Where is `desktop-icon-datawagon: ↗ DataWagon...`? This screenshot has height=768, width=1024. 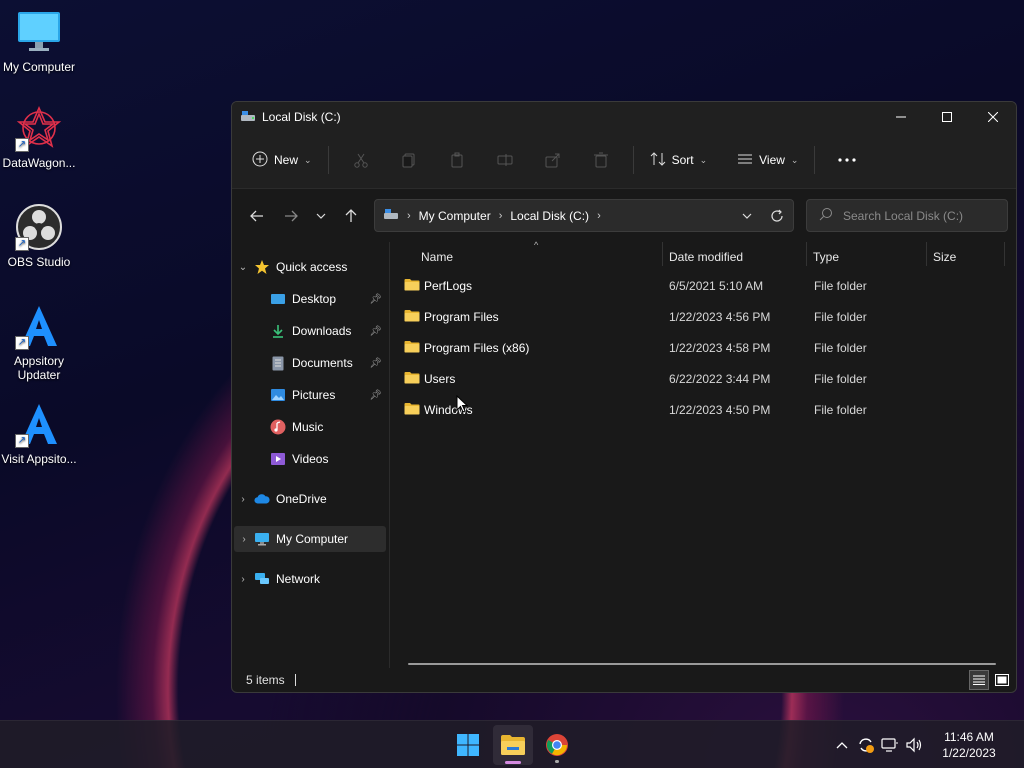
desktop-icon-datawagon: ↗ DataWagon... is located at coordinates (39, 137).